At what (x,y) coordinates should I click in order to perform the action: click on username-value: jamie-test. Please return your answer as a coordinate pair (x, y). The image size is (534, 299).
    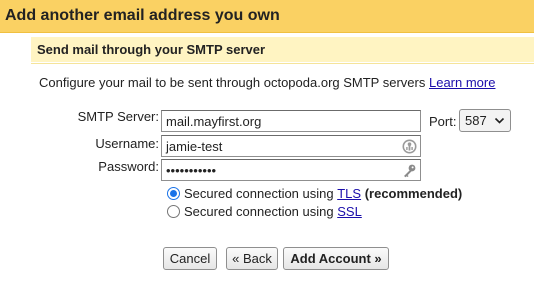
    Looking at the image, I should click on (194, 146).